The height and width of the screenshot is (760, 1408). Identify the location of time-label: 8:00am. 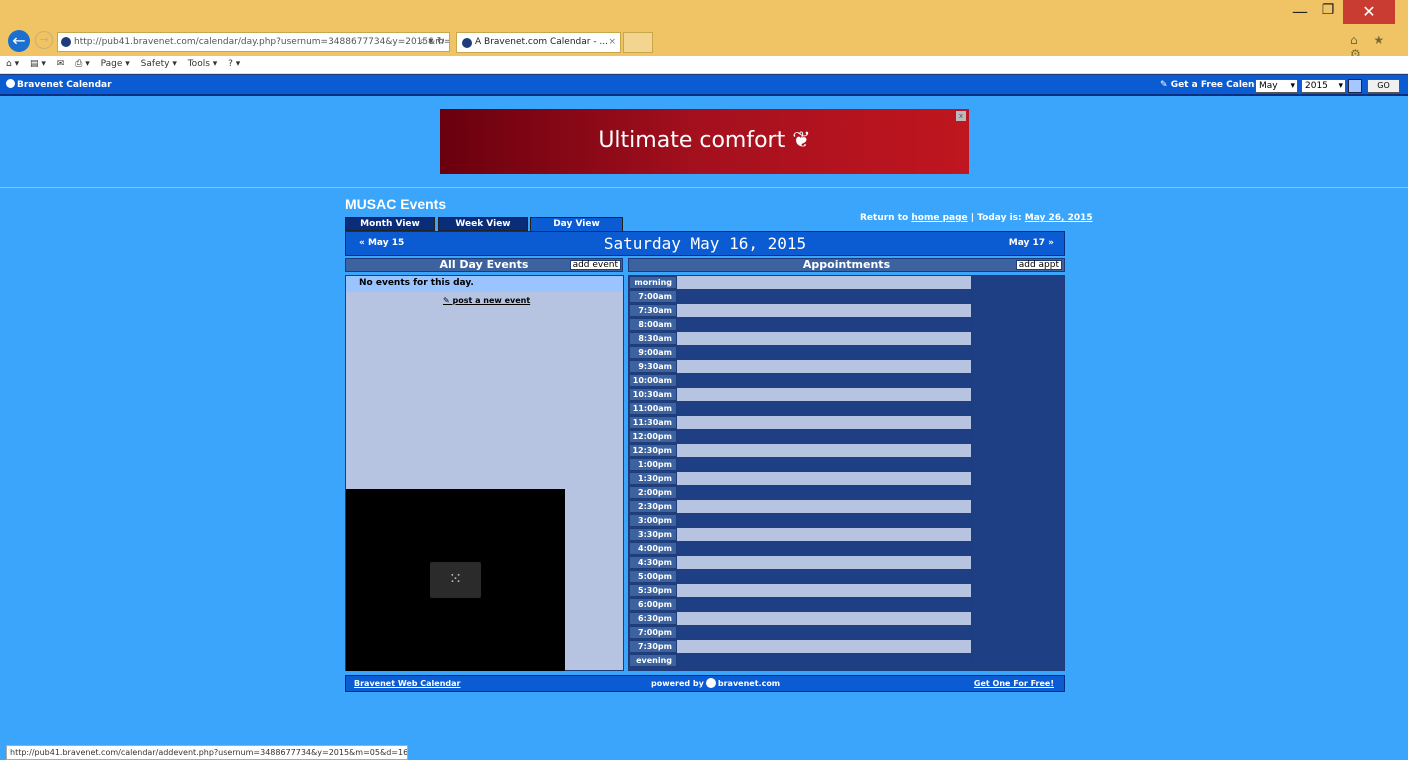
(653, 324).